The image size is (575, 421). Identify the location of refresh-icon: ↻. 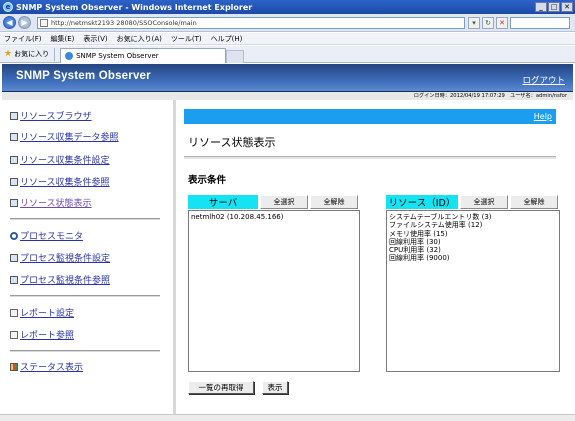
(488, 22).